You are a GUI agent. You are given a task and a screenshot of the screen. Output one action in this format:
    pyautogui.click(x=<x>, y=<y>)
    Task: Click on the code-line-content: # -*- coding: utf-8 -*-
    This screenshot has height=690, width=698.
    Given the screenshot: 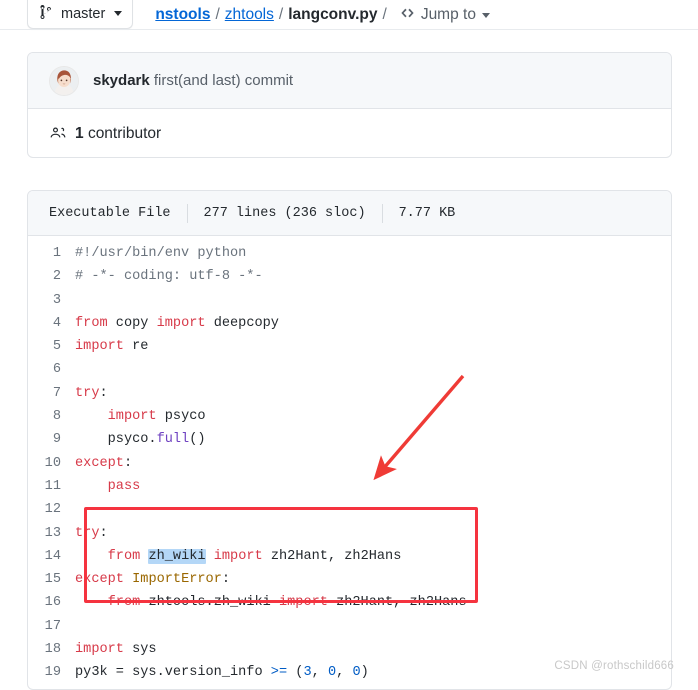 What is the action you would take?
    pyautogui.click(x=373, y=276)
    